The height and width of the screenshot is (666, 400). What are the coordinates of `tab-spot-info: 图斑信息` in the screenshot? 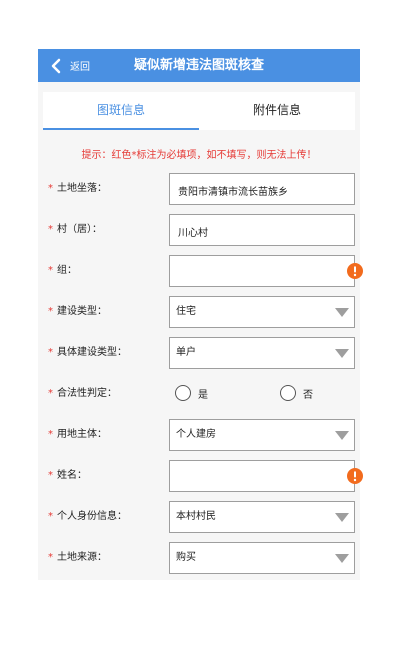 It's located at (121, 110).